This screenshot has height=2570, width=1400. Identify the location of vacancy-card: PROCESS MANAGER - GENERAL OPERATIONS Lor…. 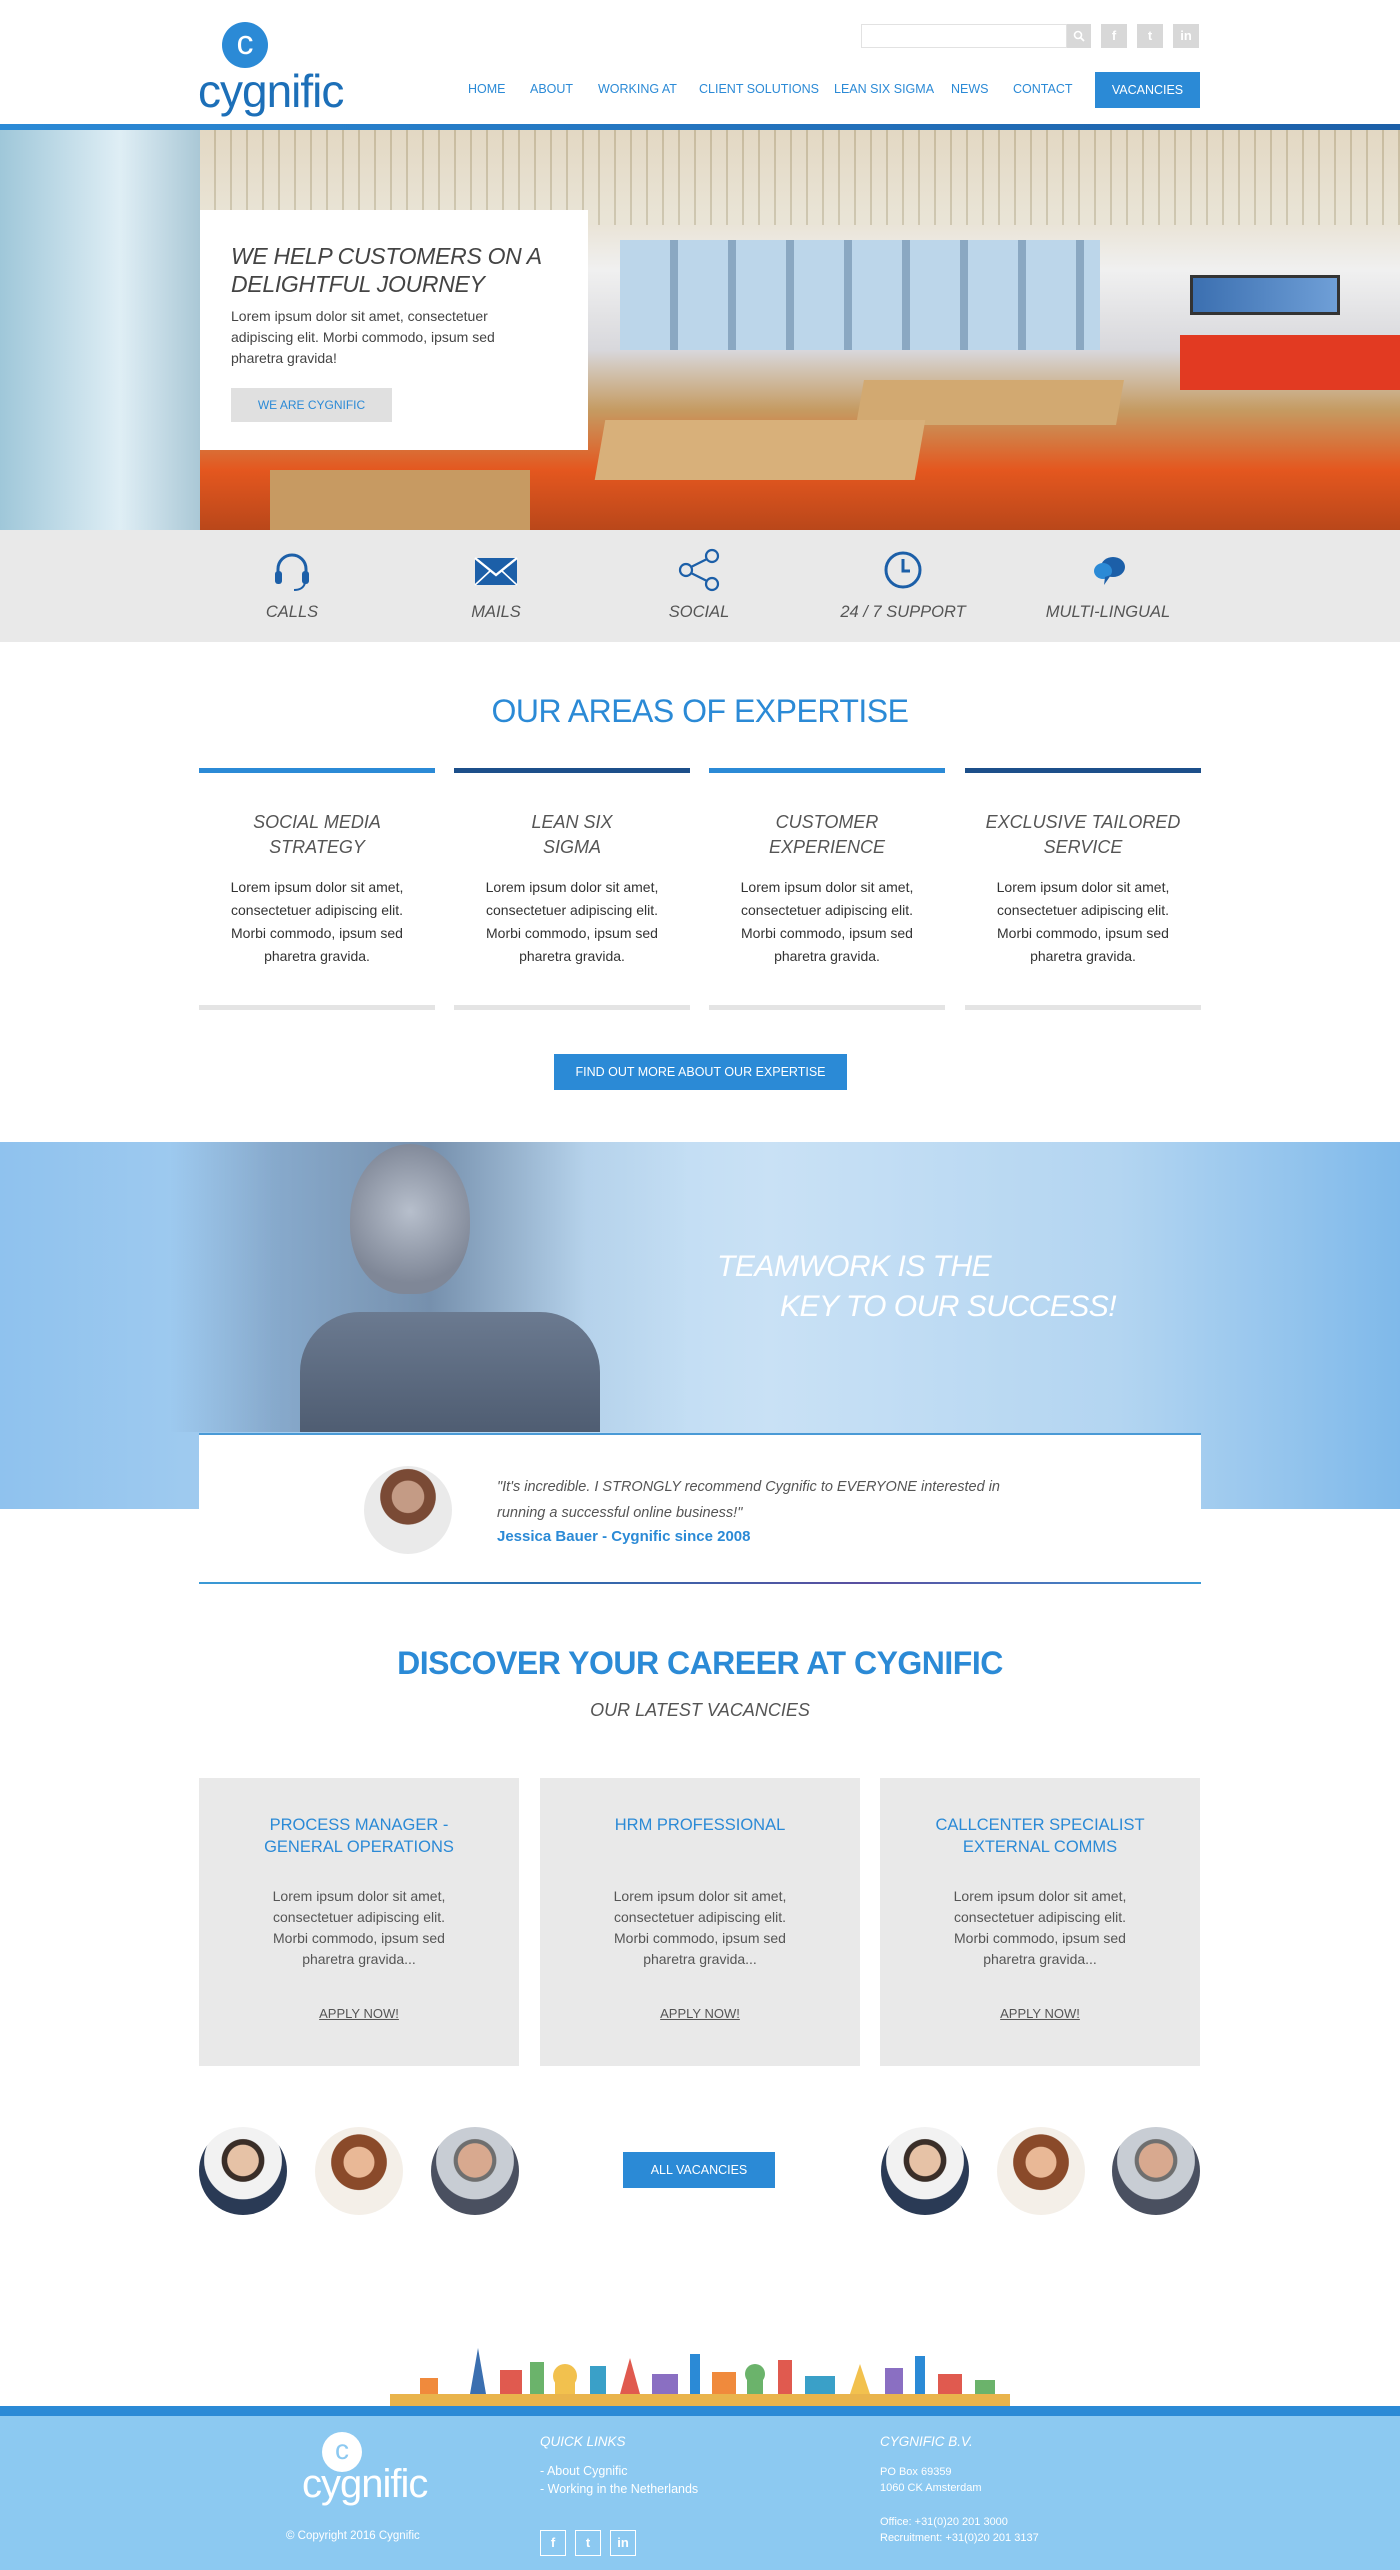
(359, 1922).